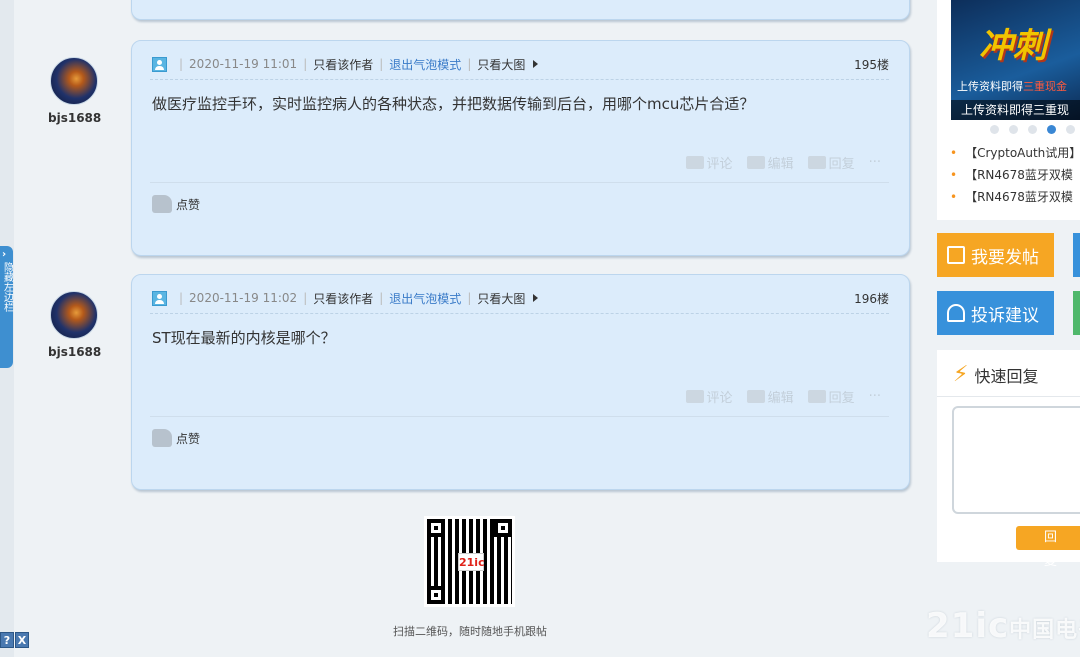 The image size is (1080, 657). Describe the element at coordinates (243, 64) in the screenshot. I see `post-date: 2020-11-19 11:01` at that location.